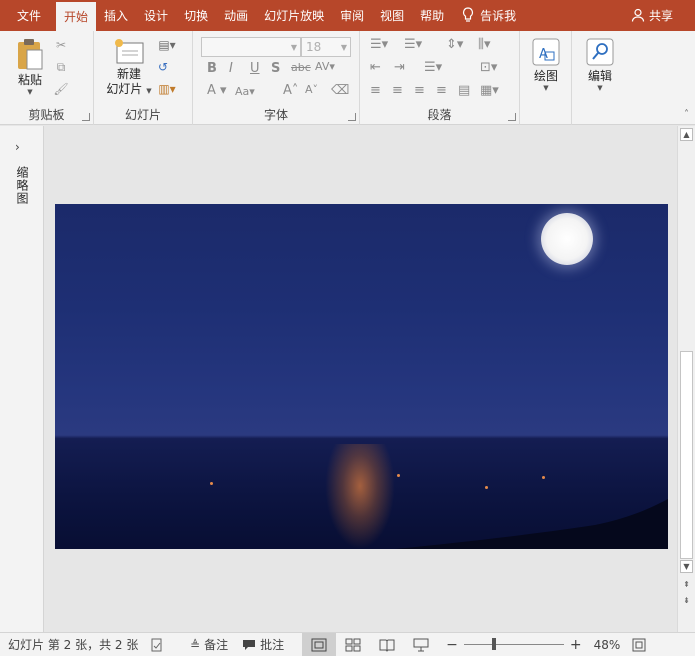 Image resolution: width=695 pixels, height=656 pixels. I want to click on font-size-combo: 18 ▼, so click(326, 47).